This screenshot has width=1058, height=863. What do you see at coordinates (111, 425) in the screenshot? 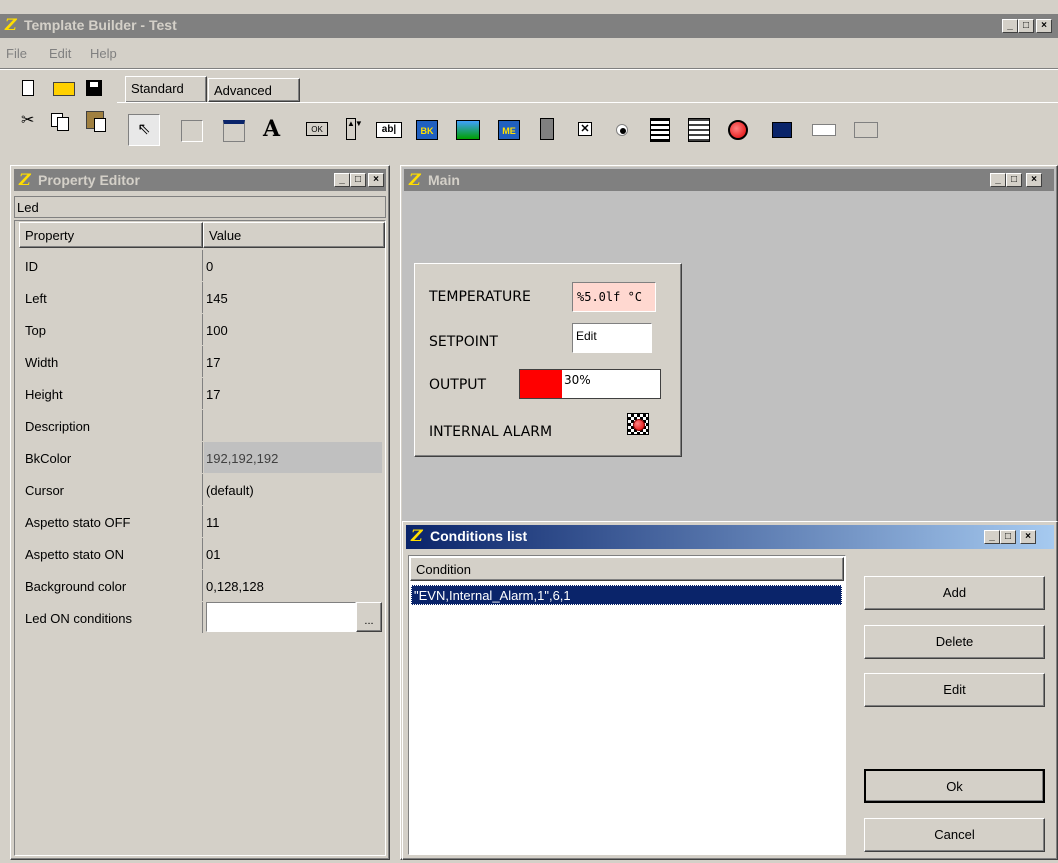
I see `property-name: Description` at bounding box center [111, 425].